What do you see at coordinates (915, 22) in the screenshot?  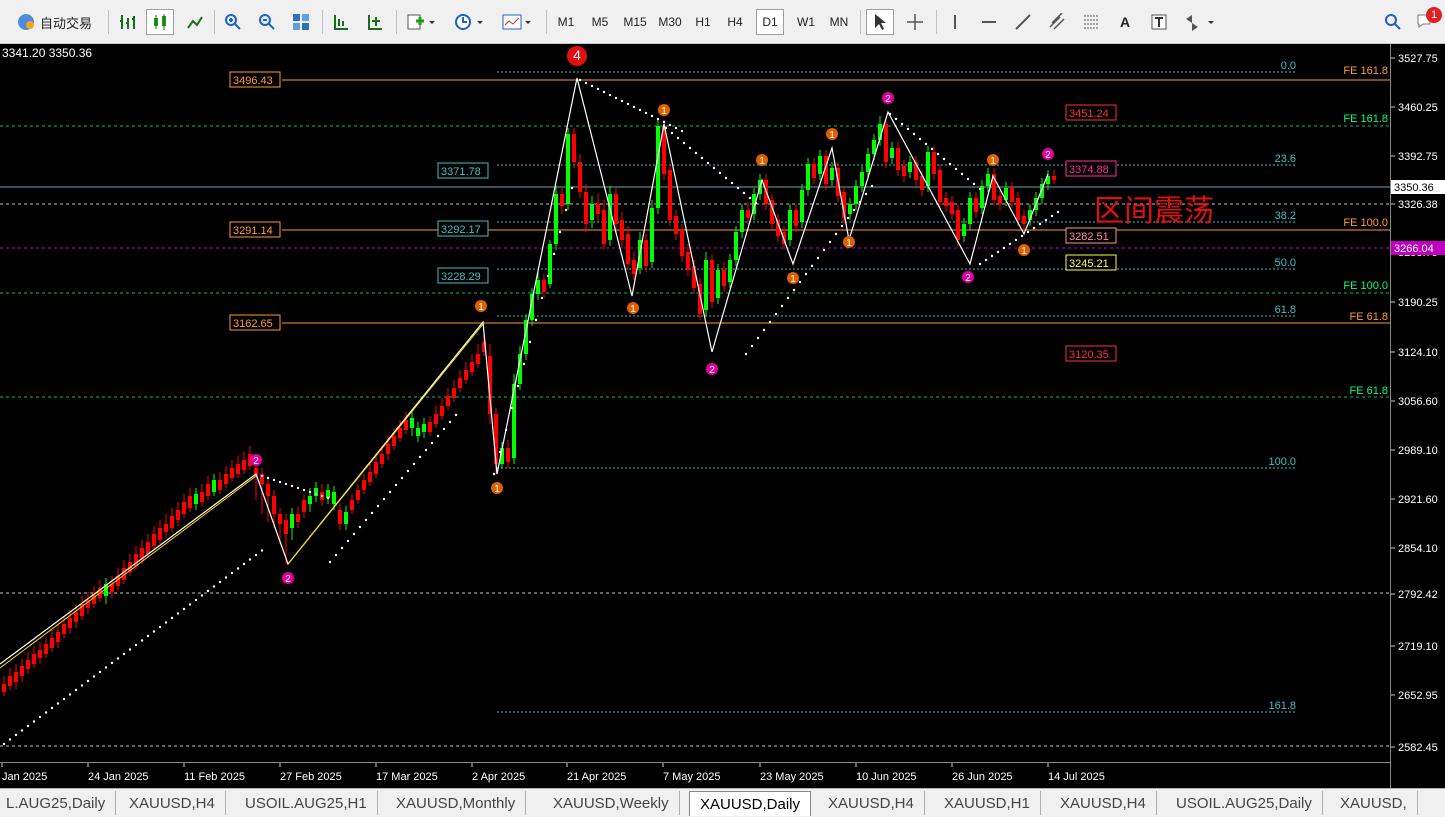 I see `crosshair-icon` at bounding box center [915, 22].